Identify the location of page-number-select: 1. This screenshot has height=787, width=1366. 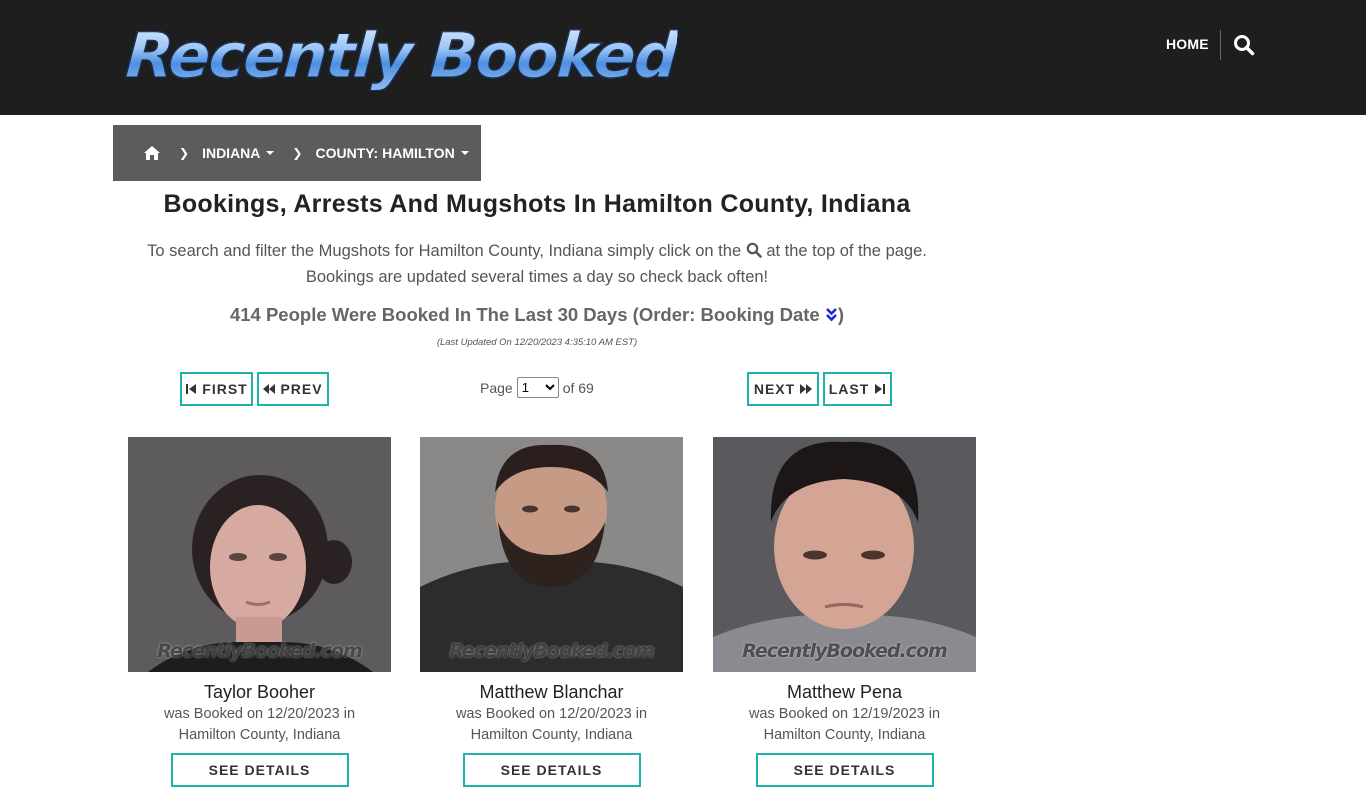
(537, 387).